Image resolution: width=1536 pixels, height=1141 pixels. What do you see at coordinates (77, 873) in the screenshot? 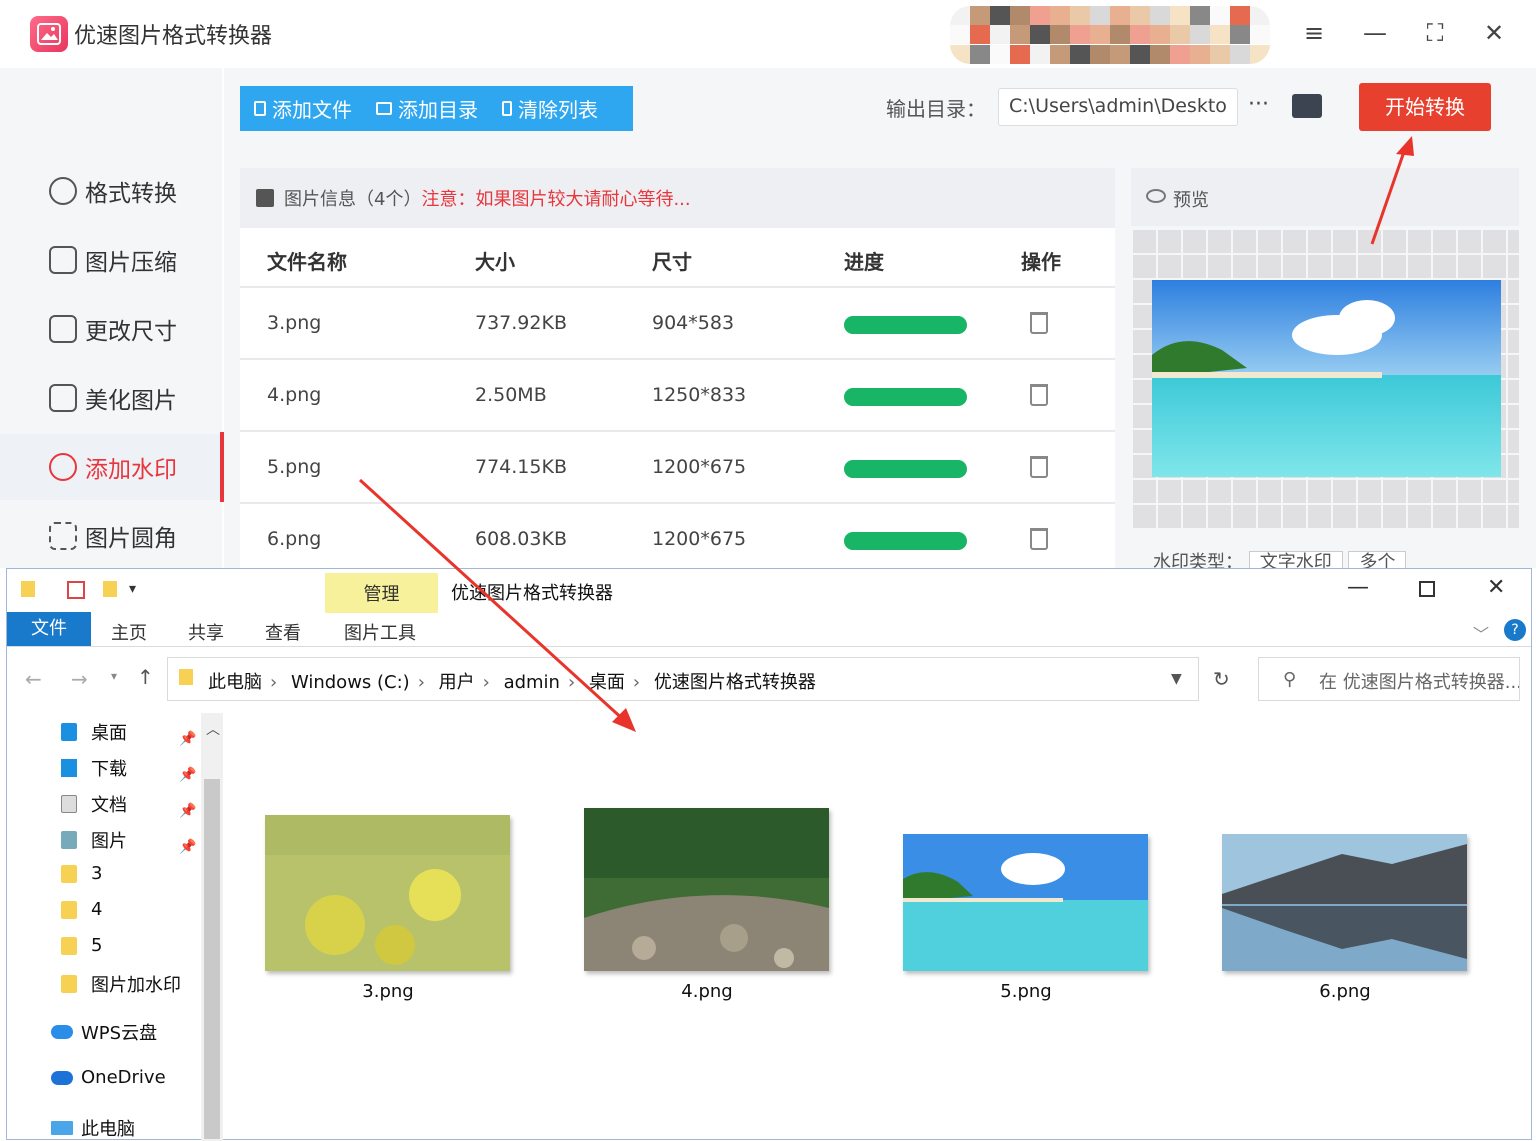
I see `nav-item-folder-3: 3` at bounding box center [77, 873].